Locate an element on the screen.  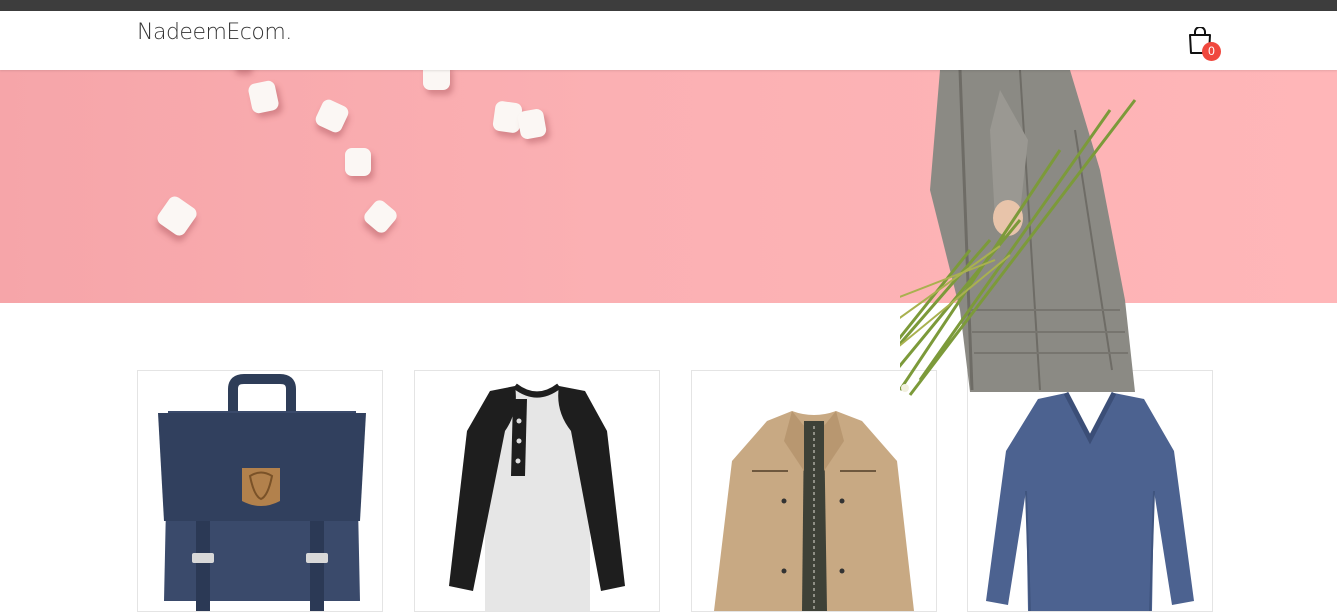
top-strip is located at coordinates (668, 5).